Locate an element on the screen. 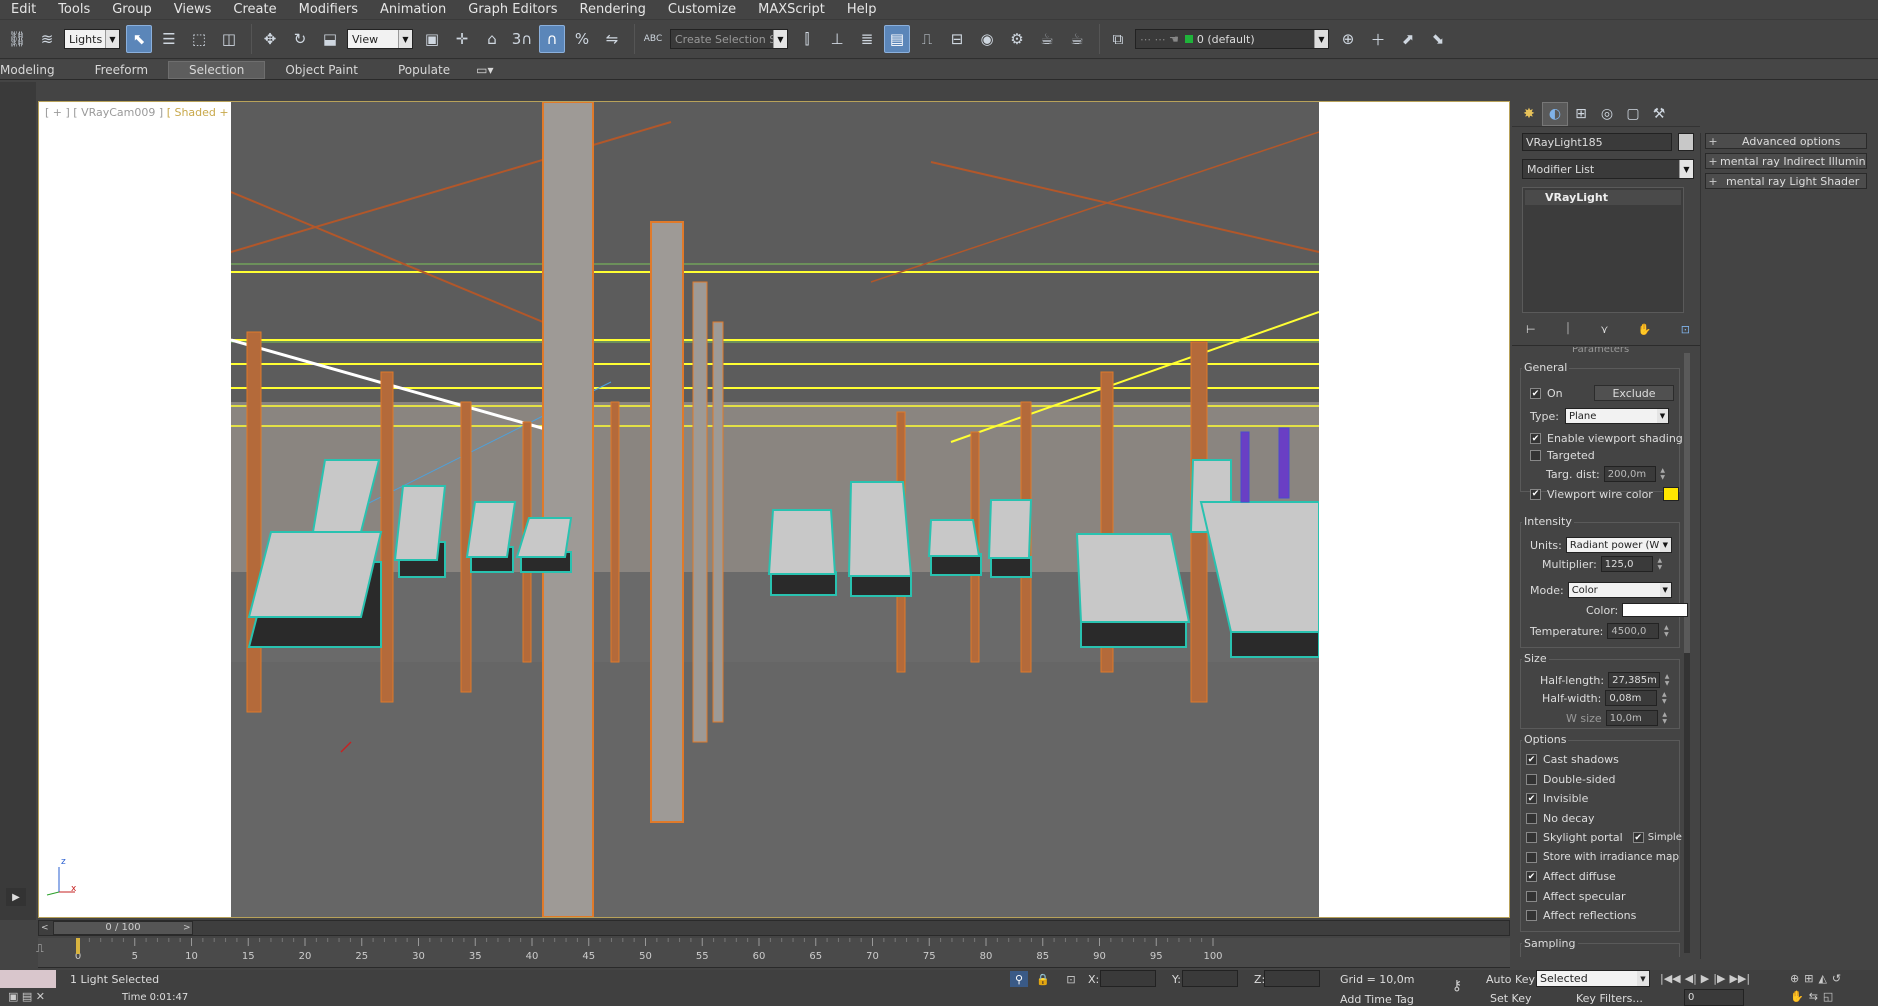  render-production-icon: ☕ is located at coordinates (1077, 39).